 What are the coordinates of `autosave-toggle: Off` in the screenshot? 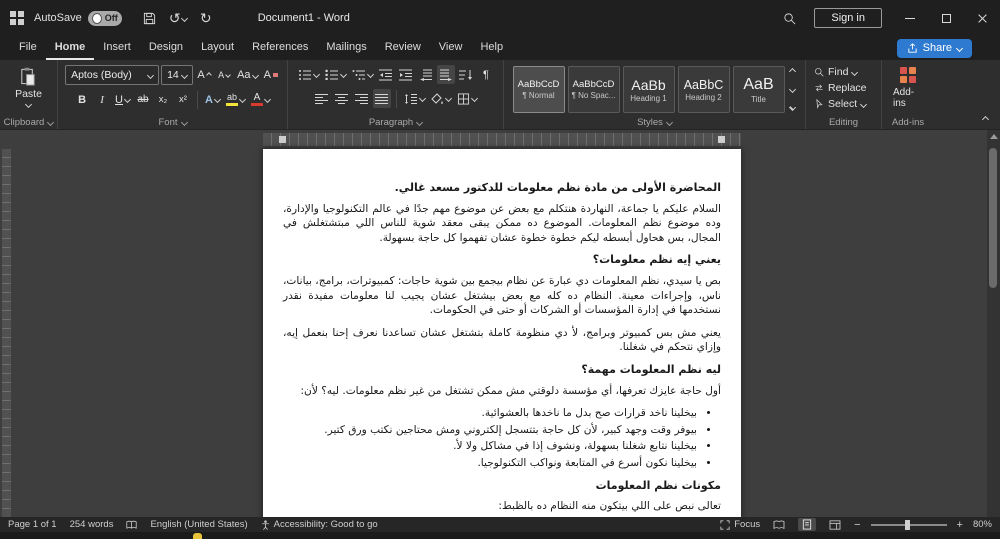 It's located at (104, 18).